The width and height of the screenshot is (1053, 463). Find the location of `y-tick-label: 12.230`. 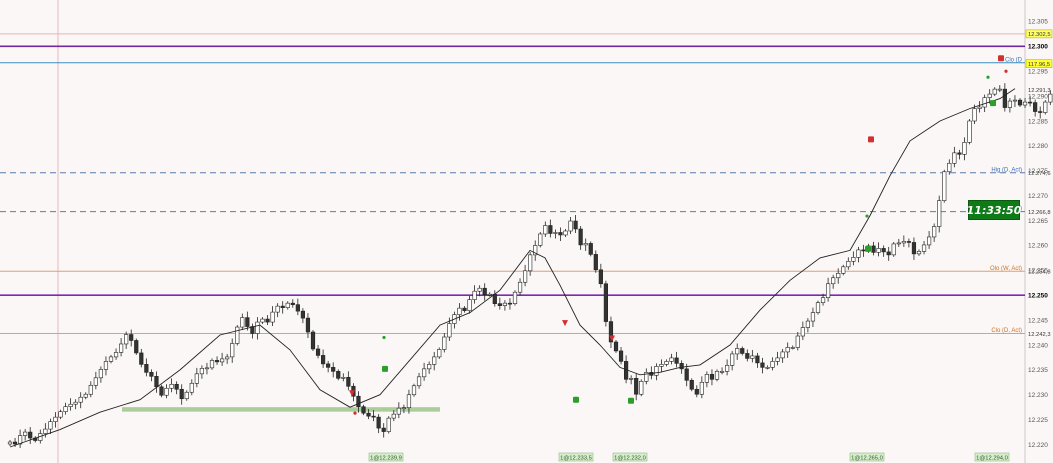

y-tick-label: 12.230 is located at coordinates (1038, 395).